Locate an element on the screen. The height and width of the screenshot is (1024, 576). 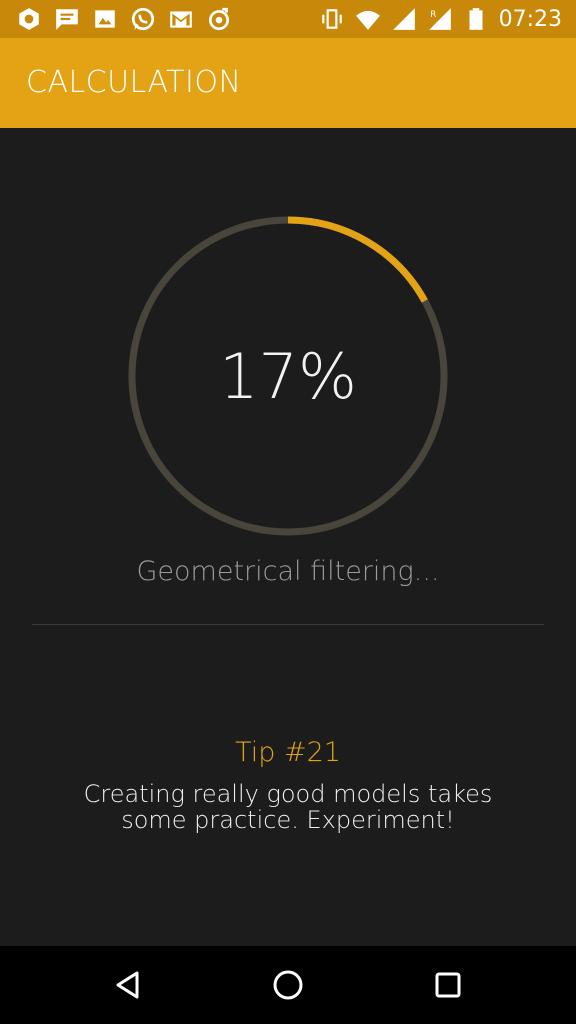
svg-text: R is located at coordinates (433, 15).